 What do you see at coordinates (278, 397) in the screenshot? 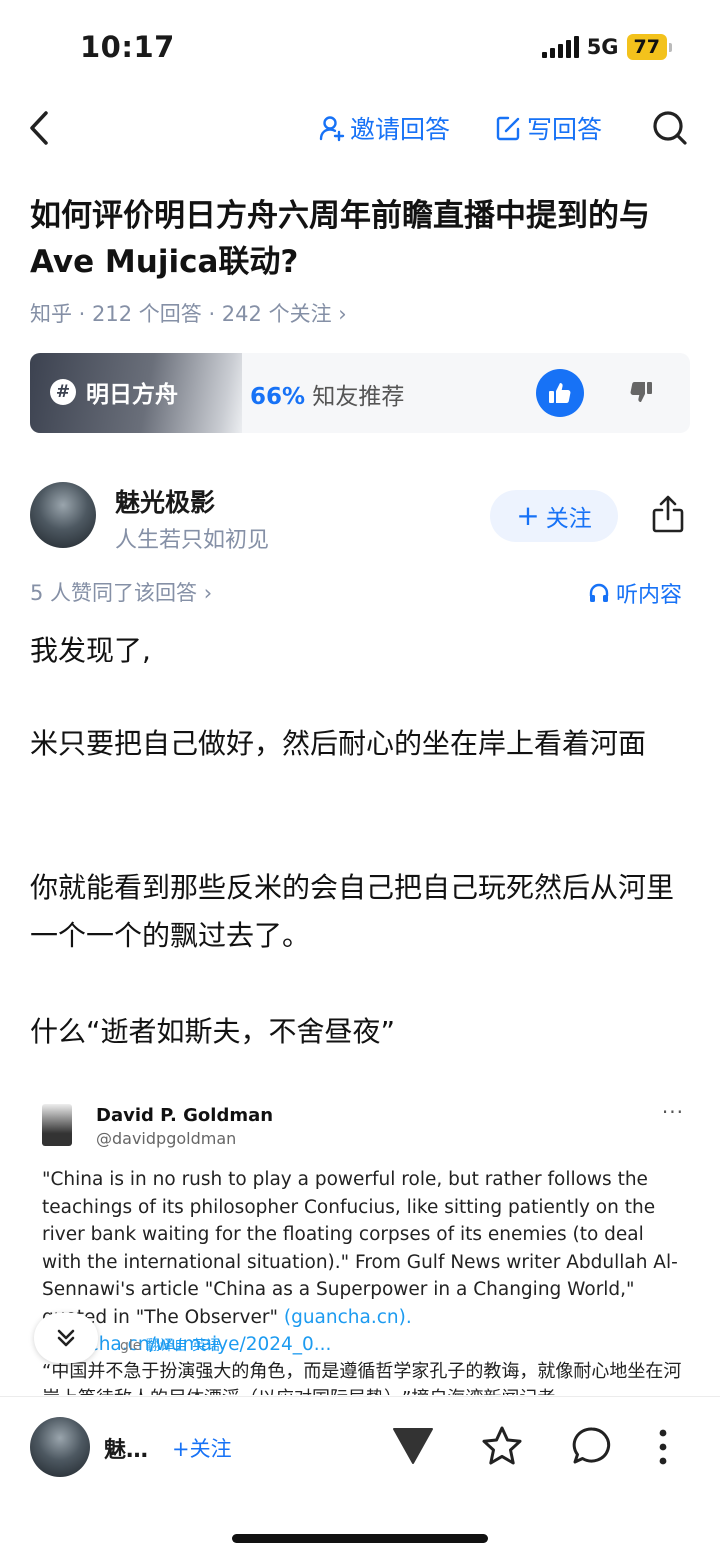
I see `recommend-percent: 66%` at bounding box center [278, 397].